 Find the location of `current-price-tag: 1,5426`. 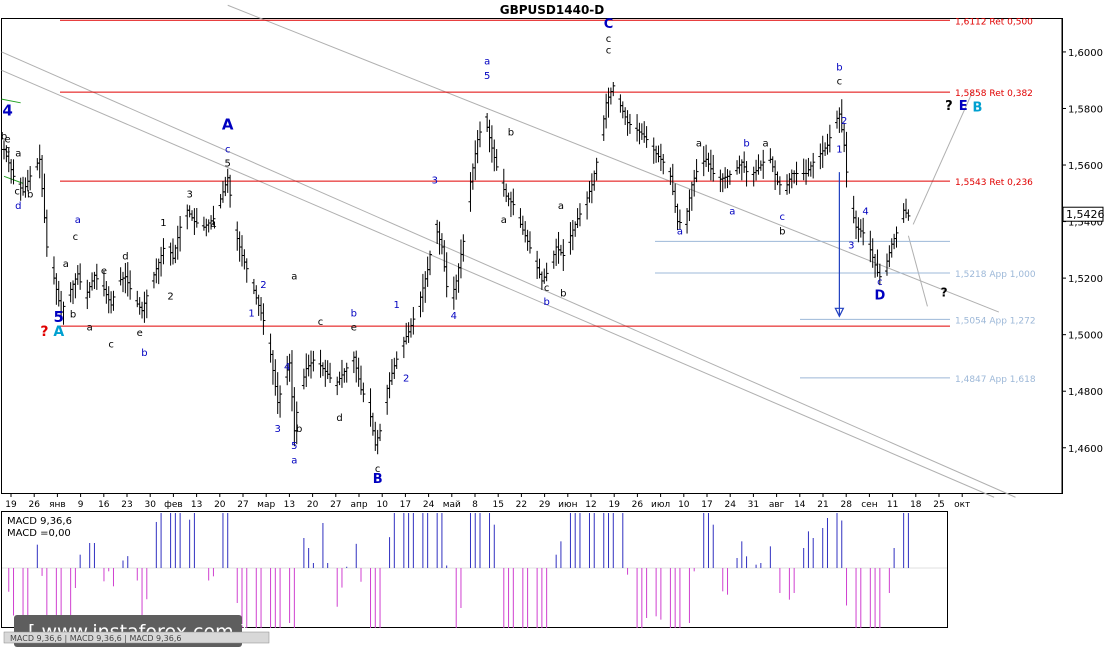

current-price-tag: 1,5426 is located at coordinates (1083, 214).